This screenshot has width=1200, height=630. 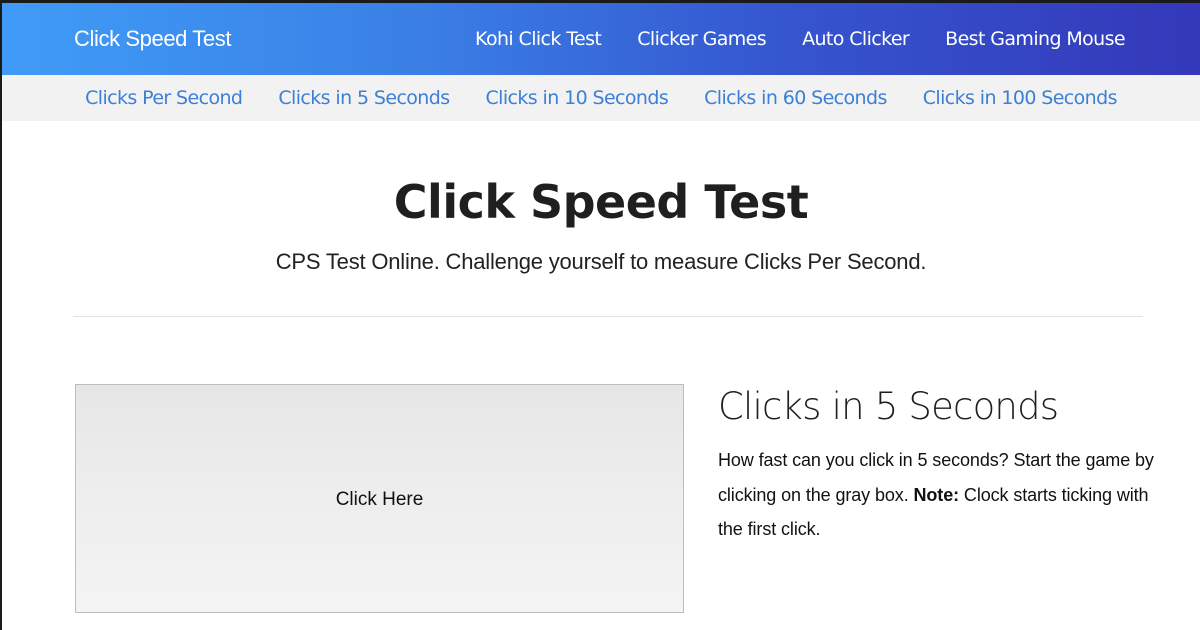 What do you see at coordinates (701, 39) in the screenshot?
I see `nav-clicker-games: Clicker Games` at bounding box center [701, 39].